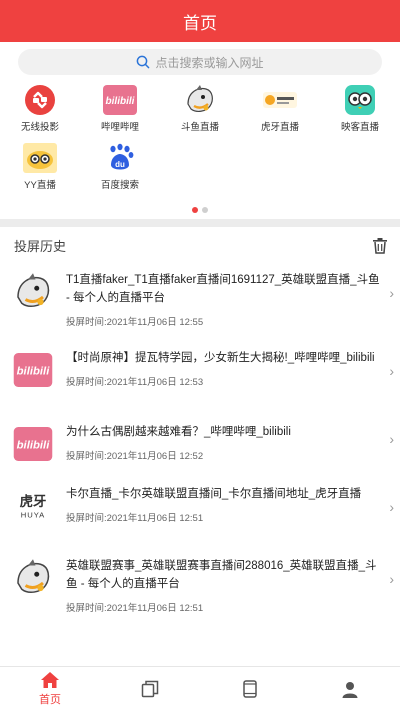 This screenshot has height=711, width=400. Describe the element at coordinates (50, 680) in the screenshot. I see `home-icon` at that location.